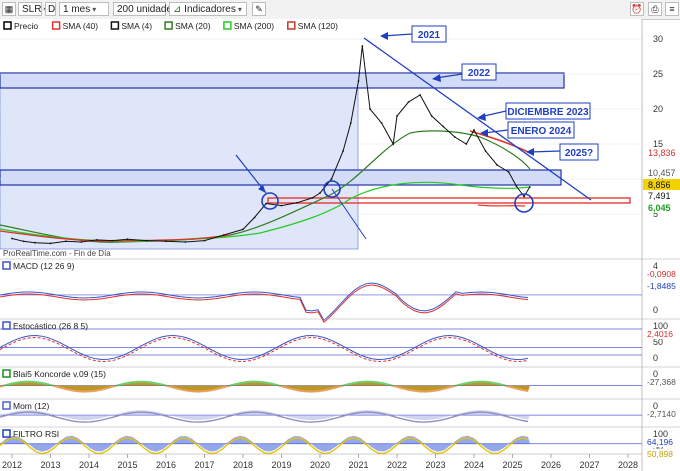  What do you see at coordinates (397, 465) in the screenshot?
I see `x-tick-label: 2022` at bounding box center [397, 465].